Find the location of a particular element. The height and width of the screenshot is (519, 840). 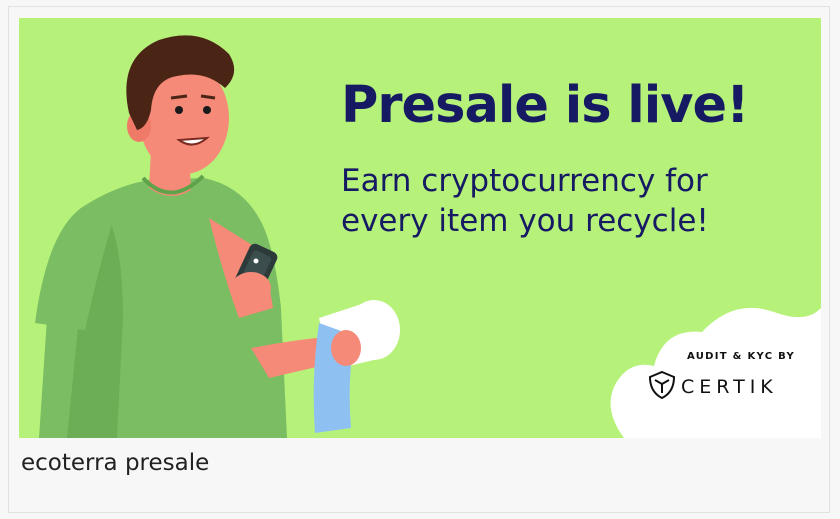

audit-kyc-label: AUDIT & KYC BY is located at coordinates (741, 356).